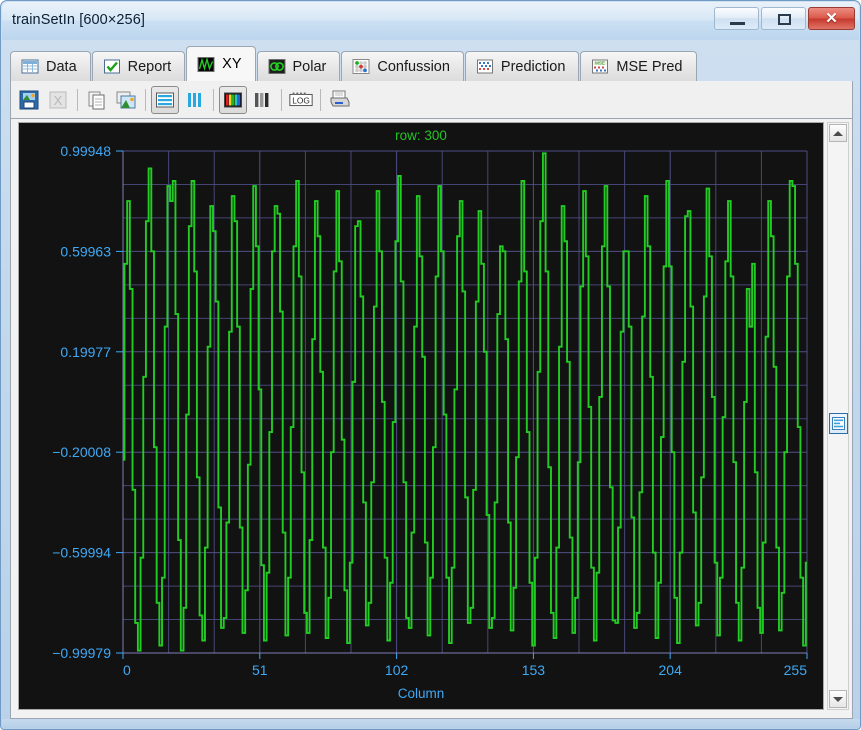  I want to click on color-bars-icon, so click(233, 99).